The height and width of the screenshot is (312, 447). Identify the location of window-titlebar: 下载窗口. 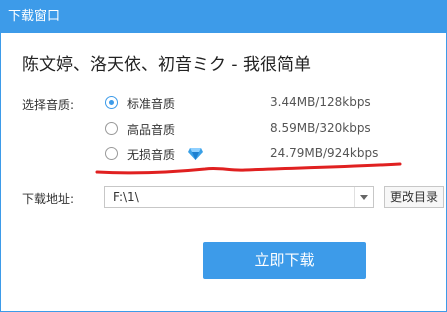
(223, 16).